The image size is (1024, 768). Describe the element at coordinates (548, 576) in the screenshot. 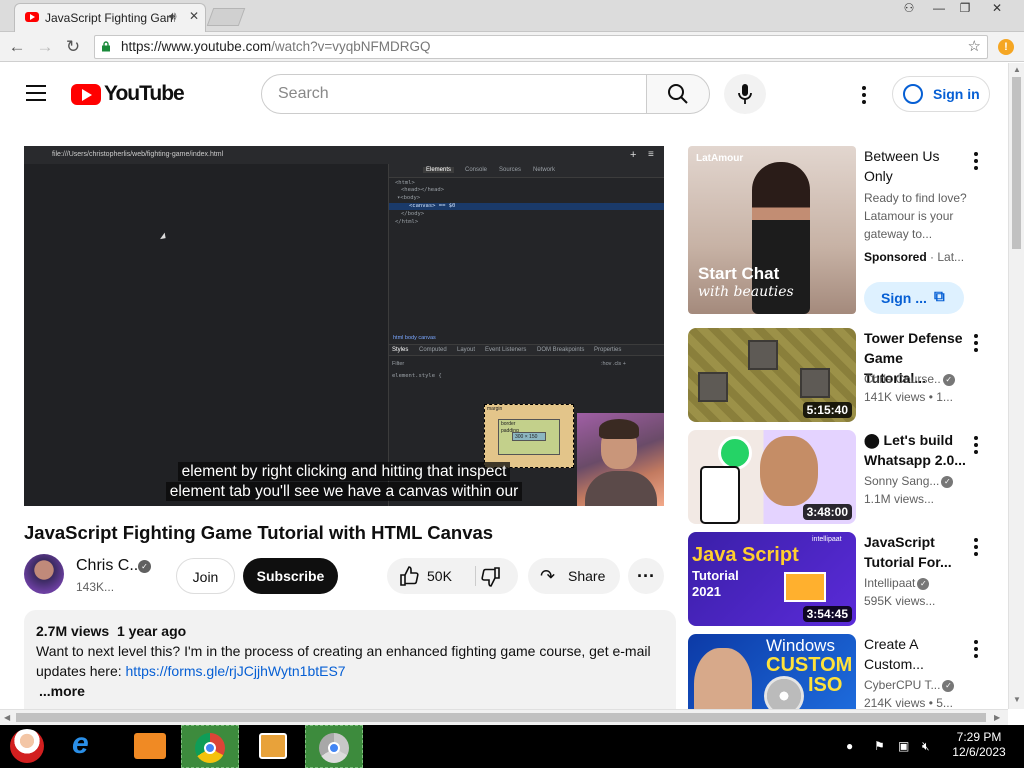

I see `share-icon: ↷` at that location.